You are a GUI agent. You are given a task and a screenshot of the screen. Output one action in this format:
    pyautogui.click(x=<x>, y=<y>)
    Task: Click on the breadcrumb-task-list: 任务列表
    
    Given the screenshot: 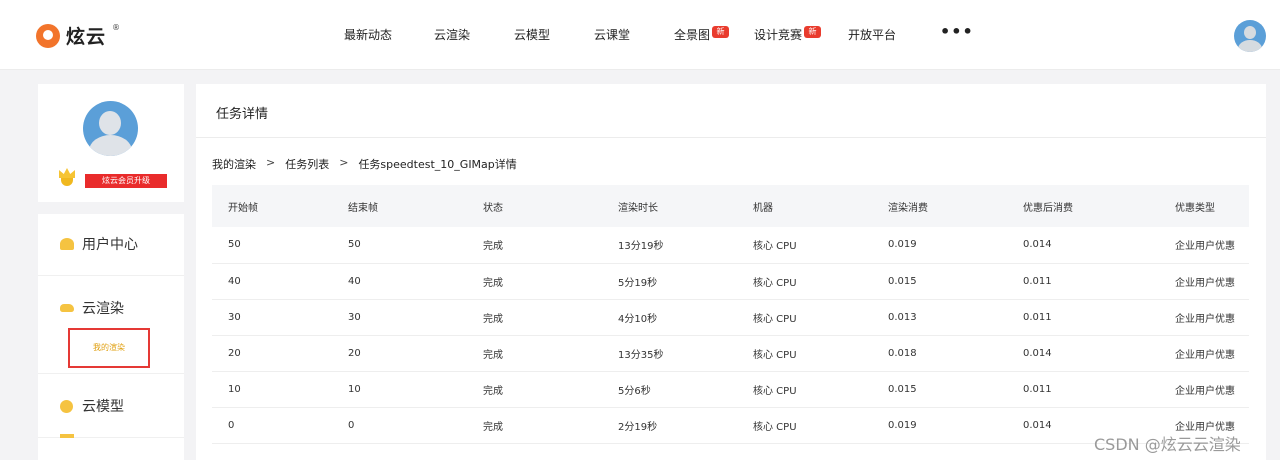 What is the action you would take?
    pyautogui.click(x=307, y=164)
    